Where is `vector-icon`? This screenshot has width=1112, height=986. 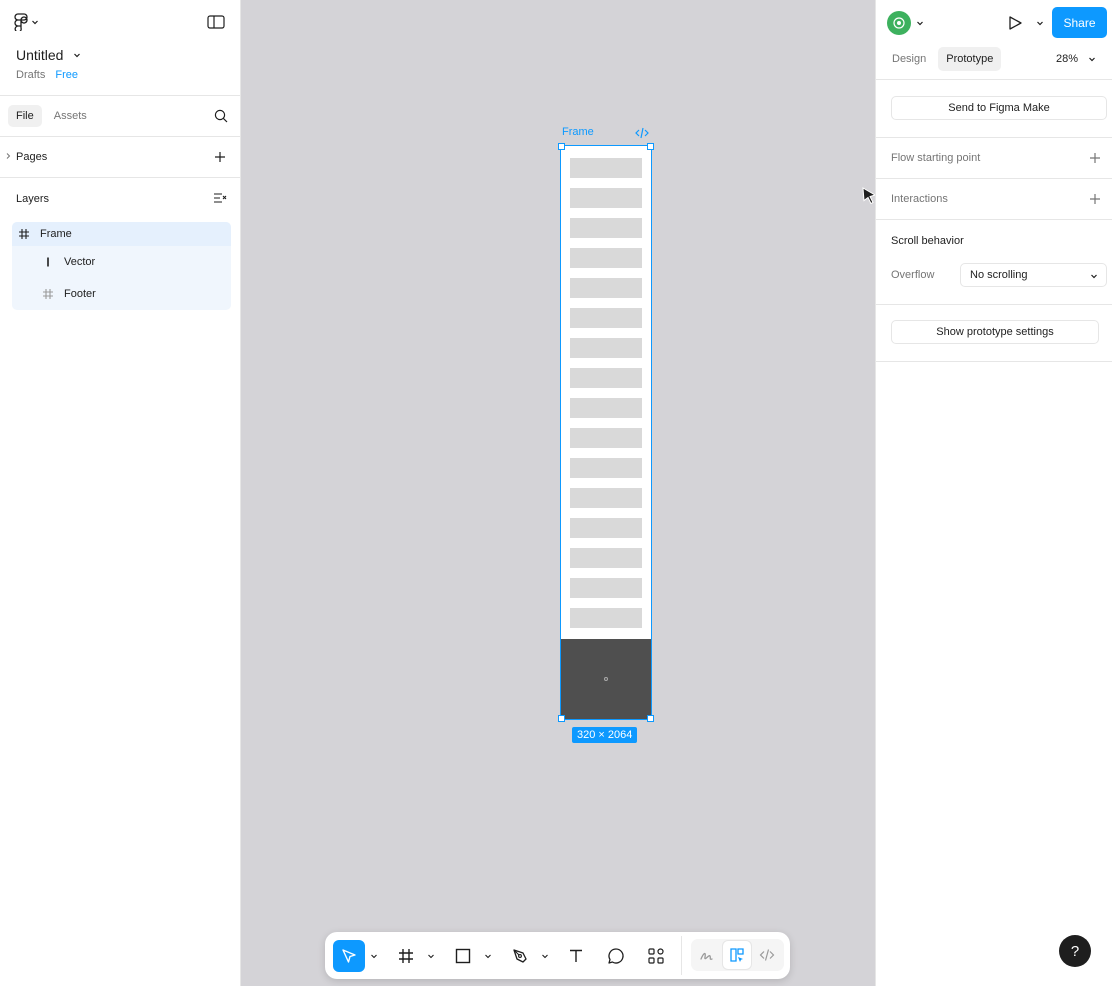
vector-icon is located at coordinates (48, 262).